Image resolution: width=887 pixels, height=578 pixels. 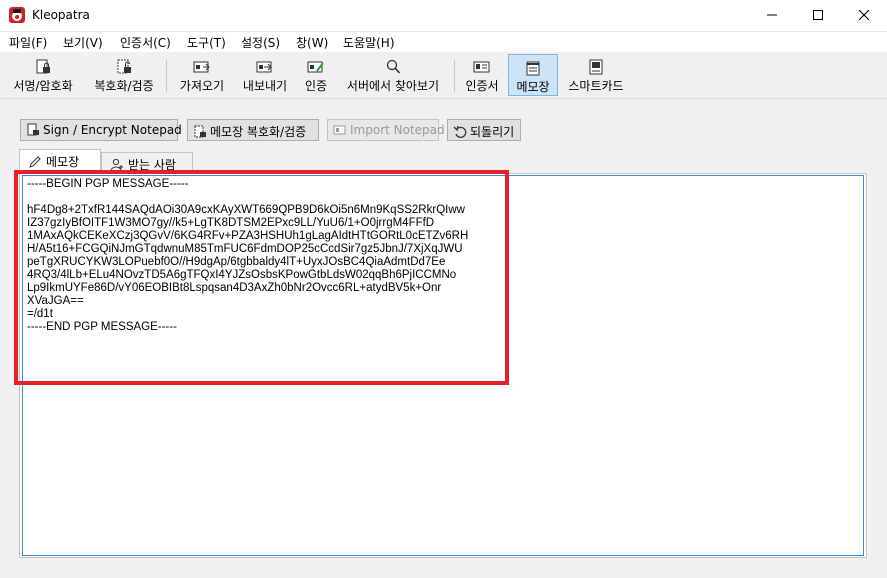 What do you see at coordinates (460, 131) in the screenshot?
I see `undo-icon` at bounding box center [460, 131].